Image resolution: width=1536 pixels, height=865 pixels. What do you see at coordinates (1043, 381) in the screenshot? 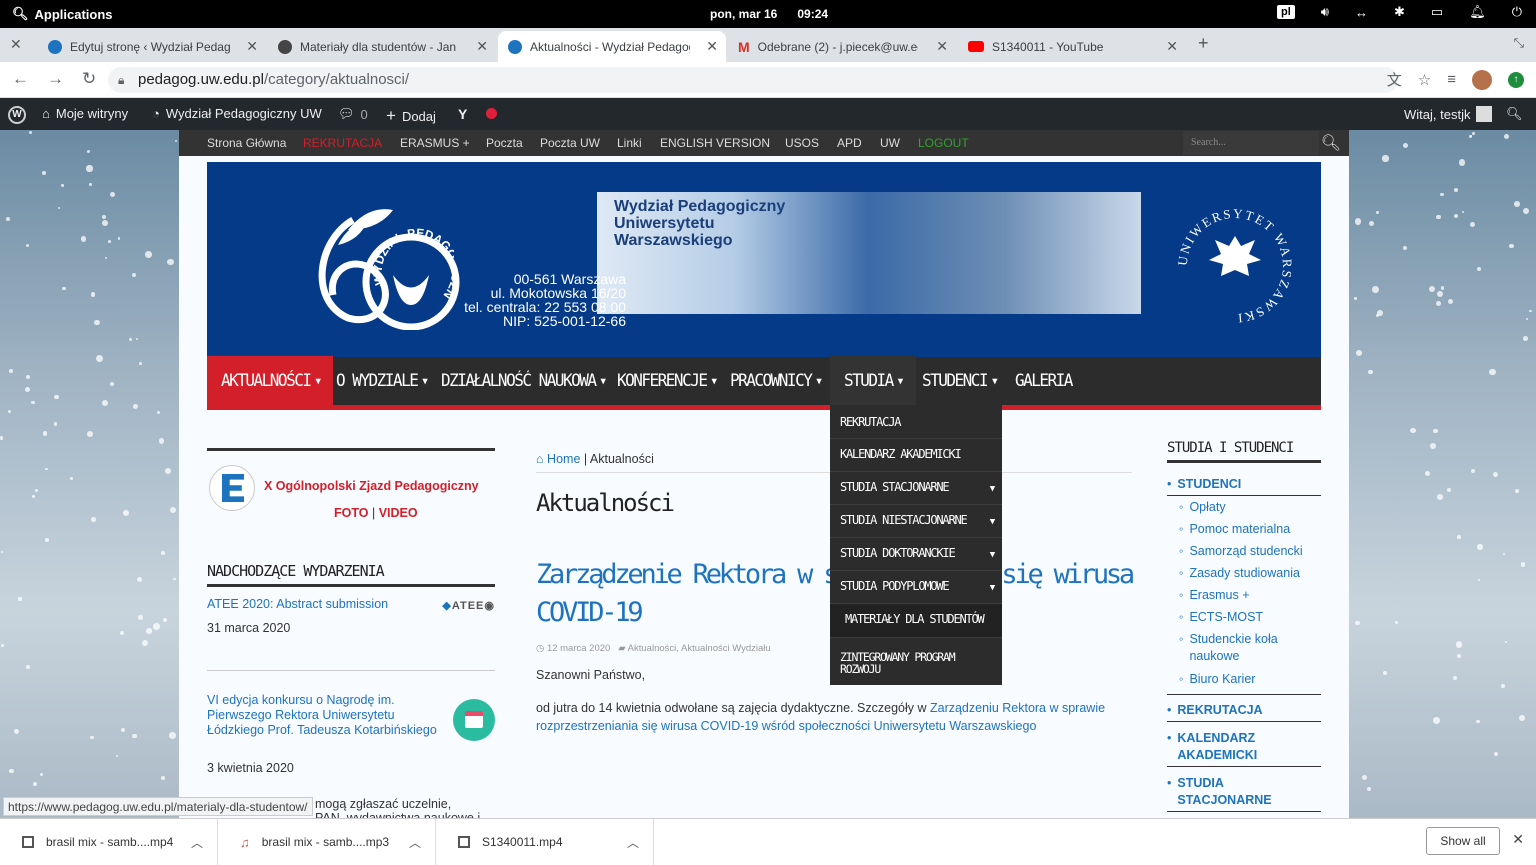
I see `nav-galeria: GALERIA` at bounding box center [1043, 381].